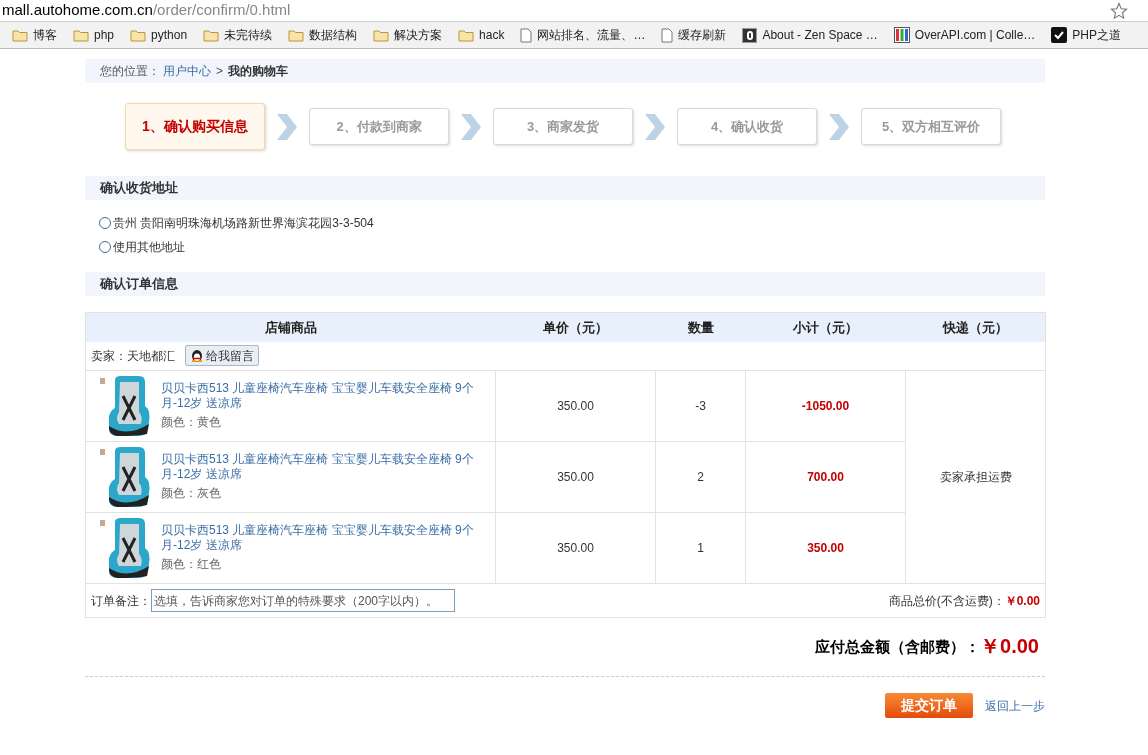  Describe the element at coordinates (195, 126) in the screenshot. I see `step-indicator: 1、确认购买信息` at that location.